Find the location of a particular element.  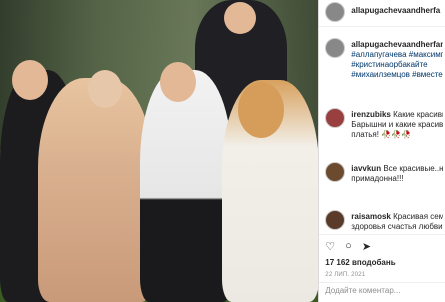

comment-body-2: здоровья счастья любви is located at coordinates (397, 226).